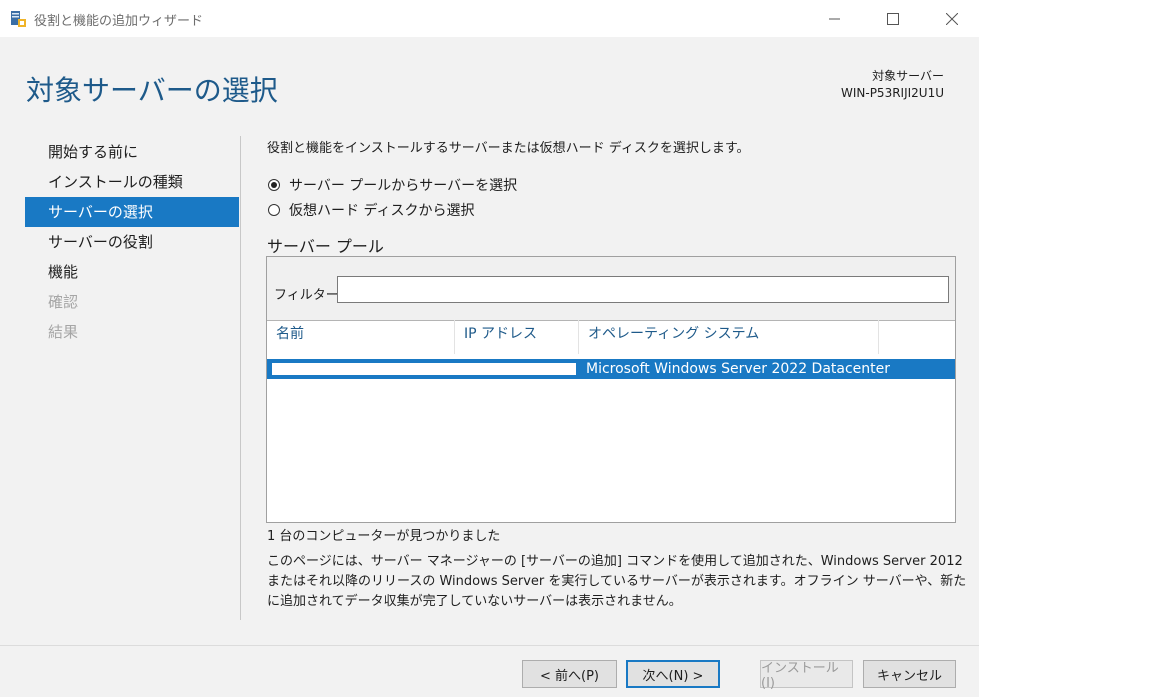  Describe the element at coordinates (132, 182) in the screenshot. I see `nav-item-installation-type: インストールの種類` at that location.